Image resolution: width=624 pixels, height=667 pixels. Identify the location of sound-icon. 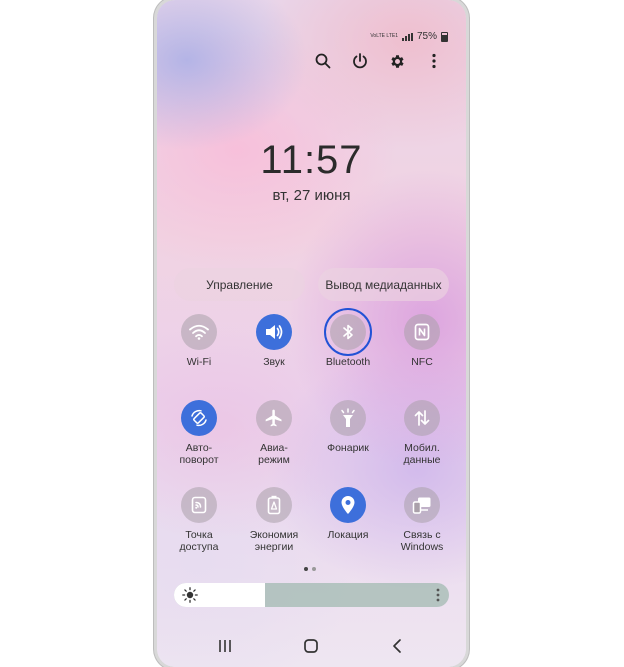
(274, 332).